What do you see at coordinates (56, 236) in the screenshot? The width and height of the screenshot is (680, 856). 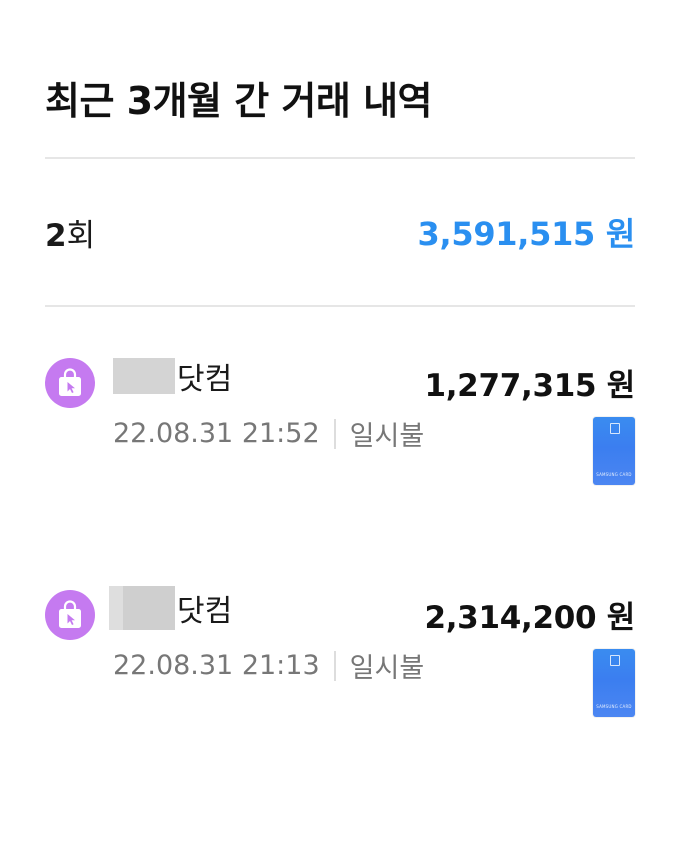 I see `transaction-count-number: 2` at bounding box center [56, 236].